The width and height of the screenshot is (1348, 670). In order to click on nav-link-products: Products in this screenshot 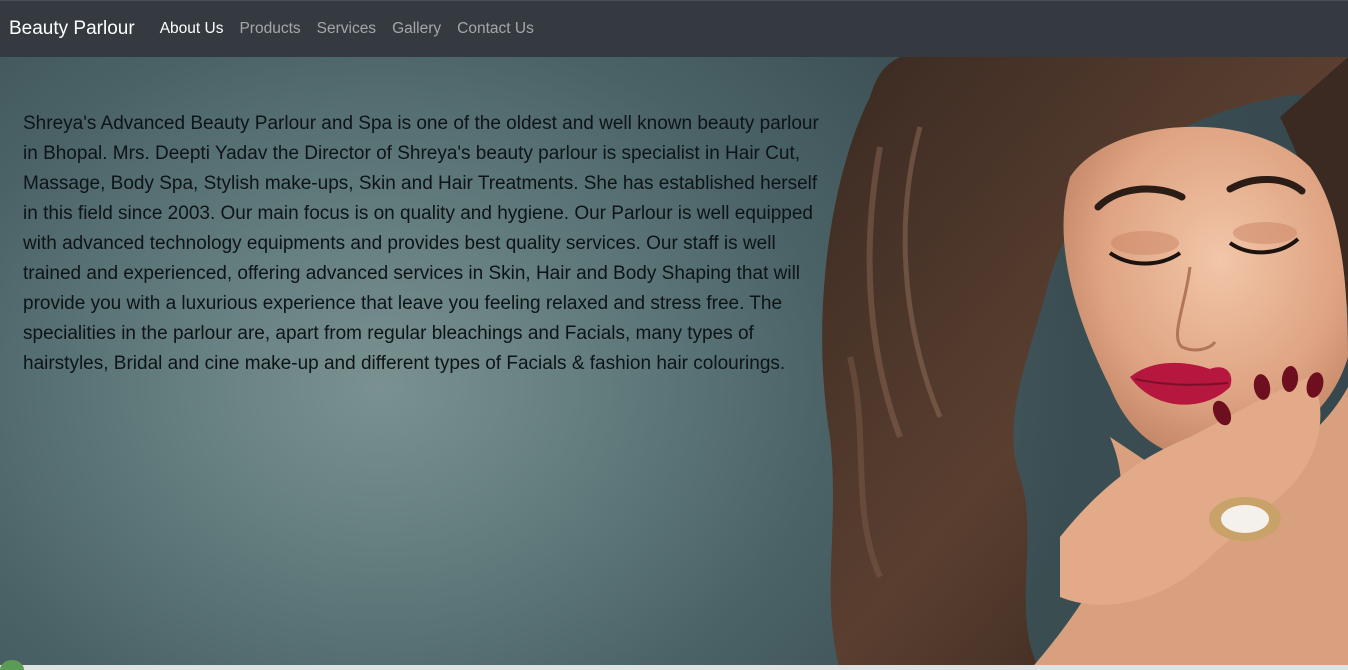, I will do `click(269, 29)`.